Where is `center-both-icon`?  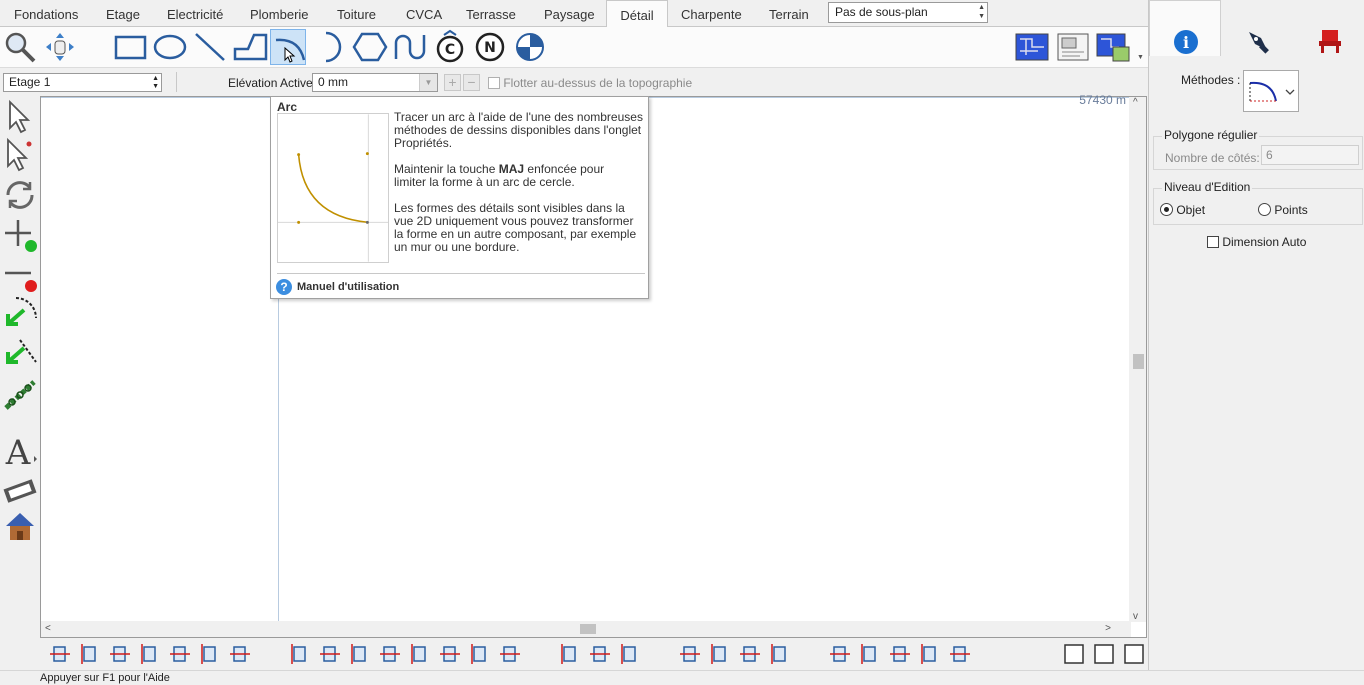 center-both-icon is located at coordinates (630, 654).